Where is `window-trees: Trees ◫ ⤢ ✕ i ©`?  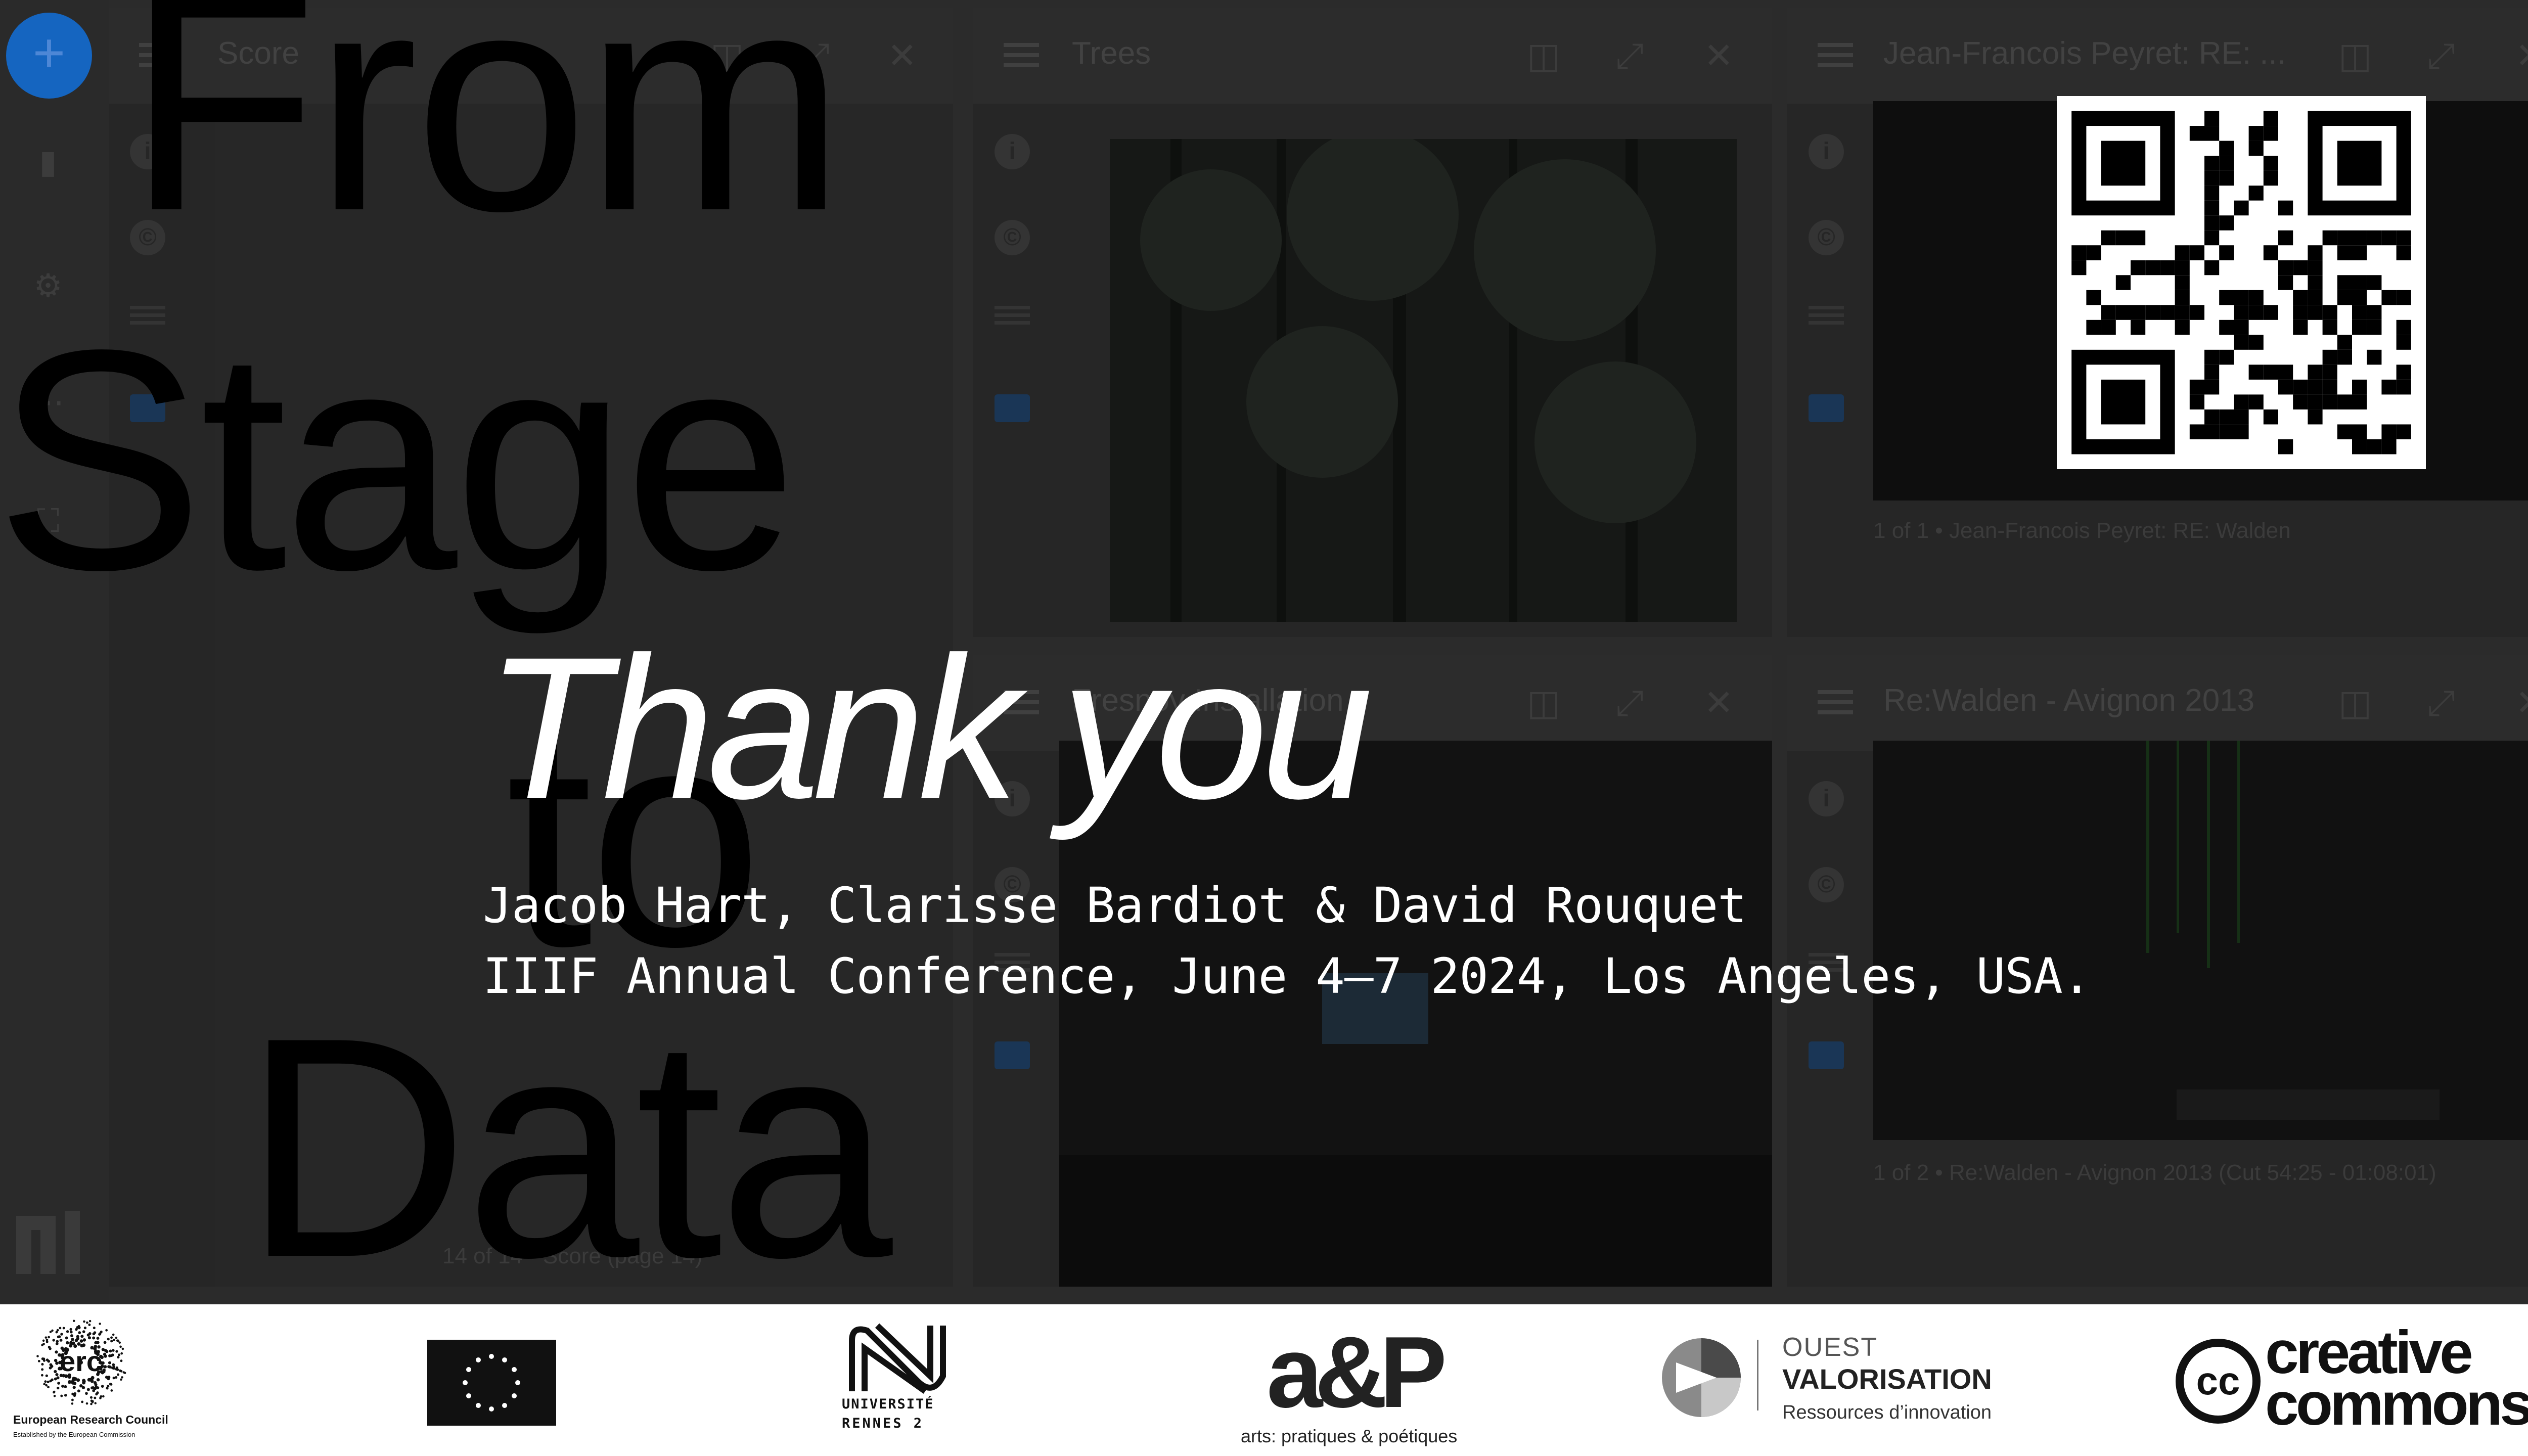 window-trees: Trees ◫ ⤢ ✕ i © is located at coordinates (1373, 322).